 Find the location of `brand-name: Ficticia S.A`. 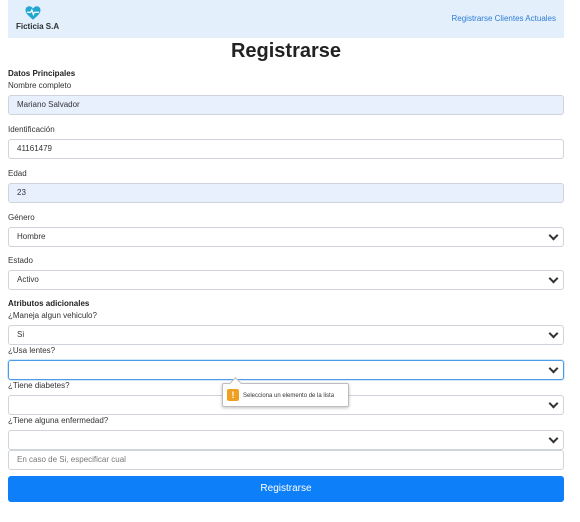

brand-name: Ficticia S.A is located at coordinates (38, 26).